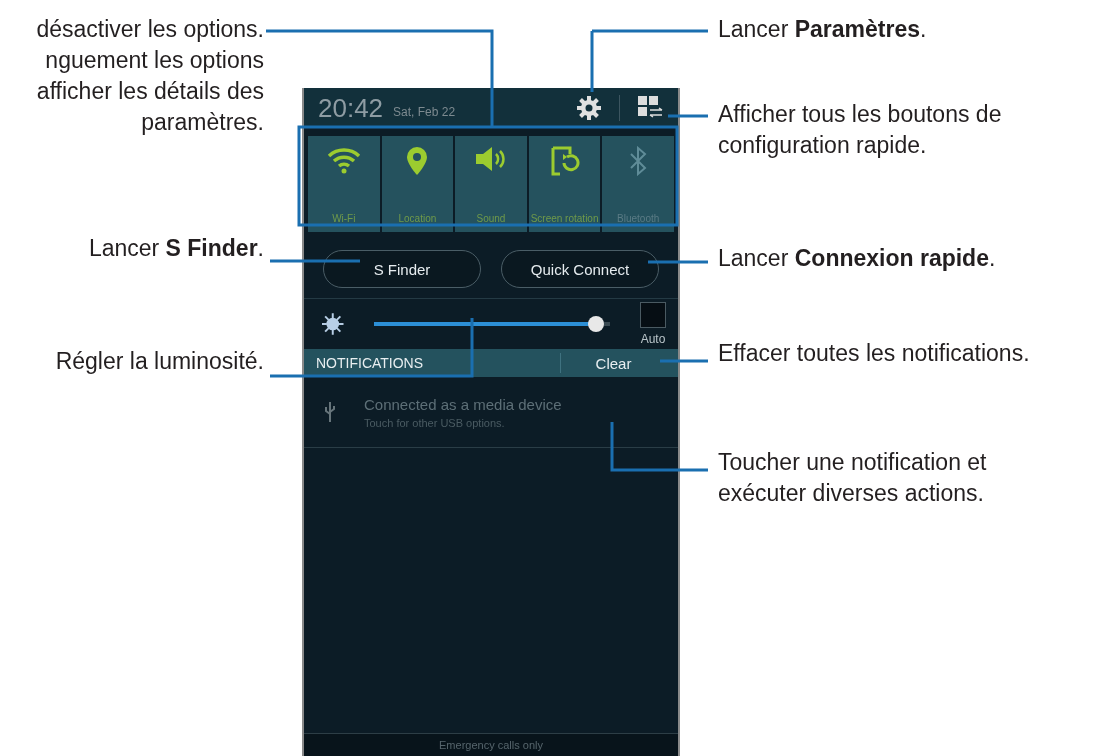 The width and height of the screenshot is (1101, 756). What do you see at coordinates (491, 159) in the screenshot?
I see `speaker-icon` at bounding box center [491, 159].